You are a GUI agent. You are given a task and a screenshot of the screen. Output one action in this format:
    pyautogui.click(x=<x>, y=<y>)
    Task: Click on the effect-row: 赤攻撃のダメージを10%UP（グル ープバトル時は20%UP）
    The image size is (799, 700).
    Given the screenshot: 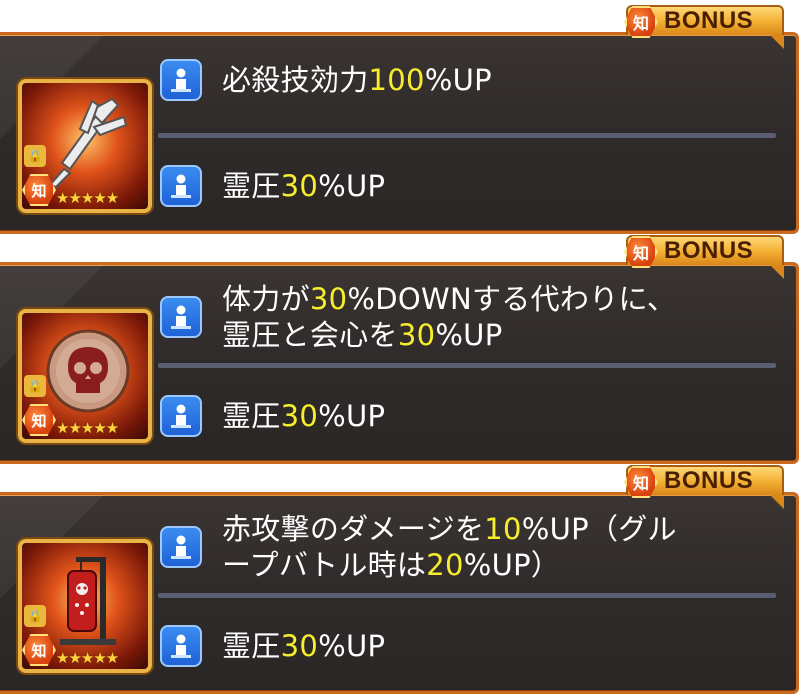 What is the action you would take?
    pyautogui.click(x=471, y=547)
    